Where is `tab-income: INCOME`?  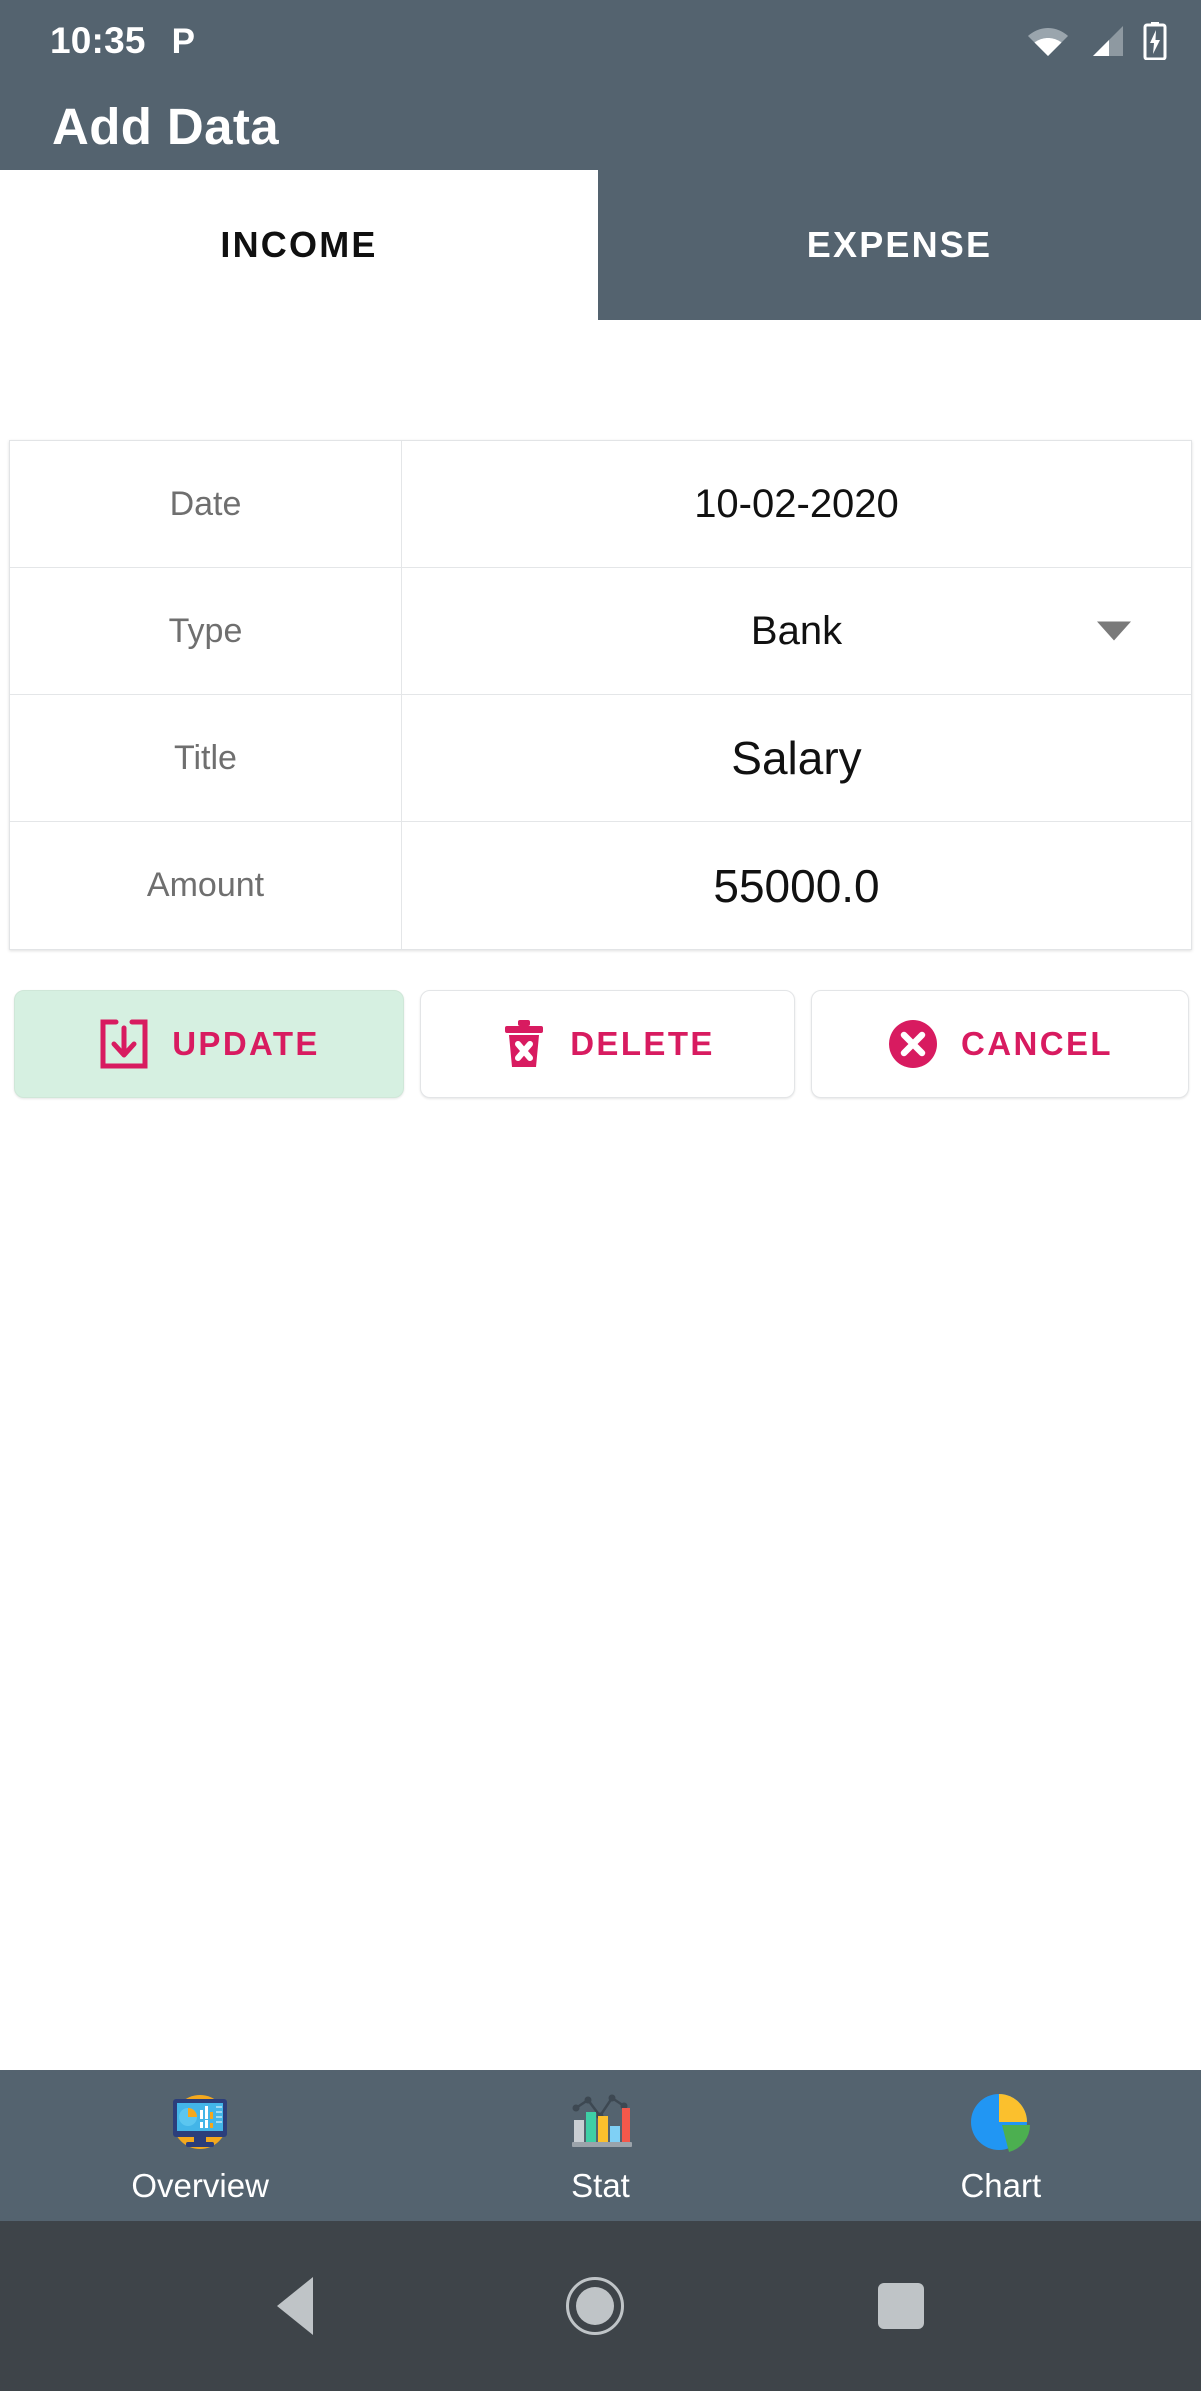 tab-income: INCOME is located at coordinates (299, 245).